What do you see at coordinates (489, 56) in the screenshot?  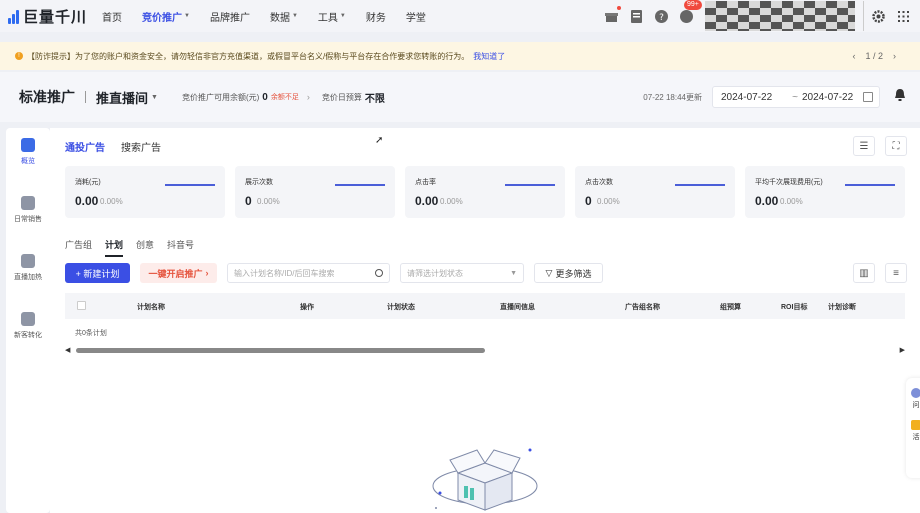 I see `notice-dismiss-link: 我知道了` at bounding box center [489, 56].